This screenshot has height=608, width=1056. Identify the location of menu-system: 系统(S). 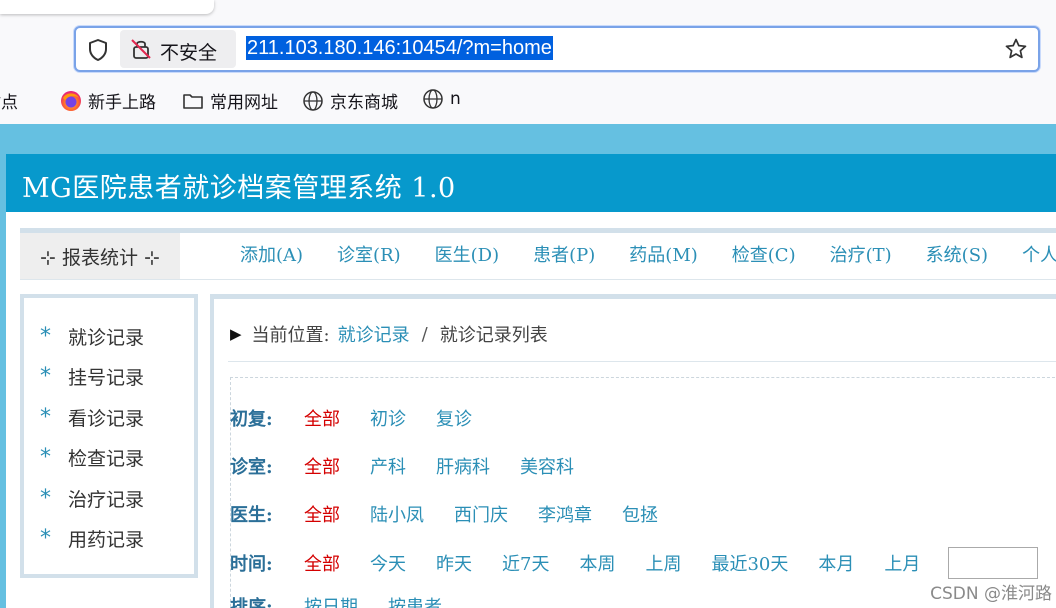
(957, 254).